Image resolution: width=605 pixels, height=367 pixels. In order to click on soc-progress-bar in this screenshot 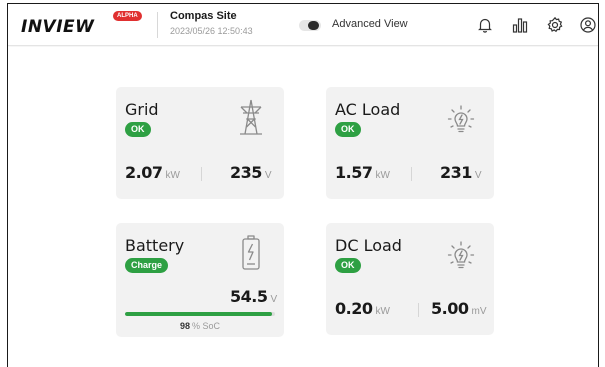, I will do `click(200, 314)`.